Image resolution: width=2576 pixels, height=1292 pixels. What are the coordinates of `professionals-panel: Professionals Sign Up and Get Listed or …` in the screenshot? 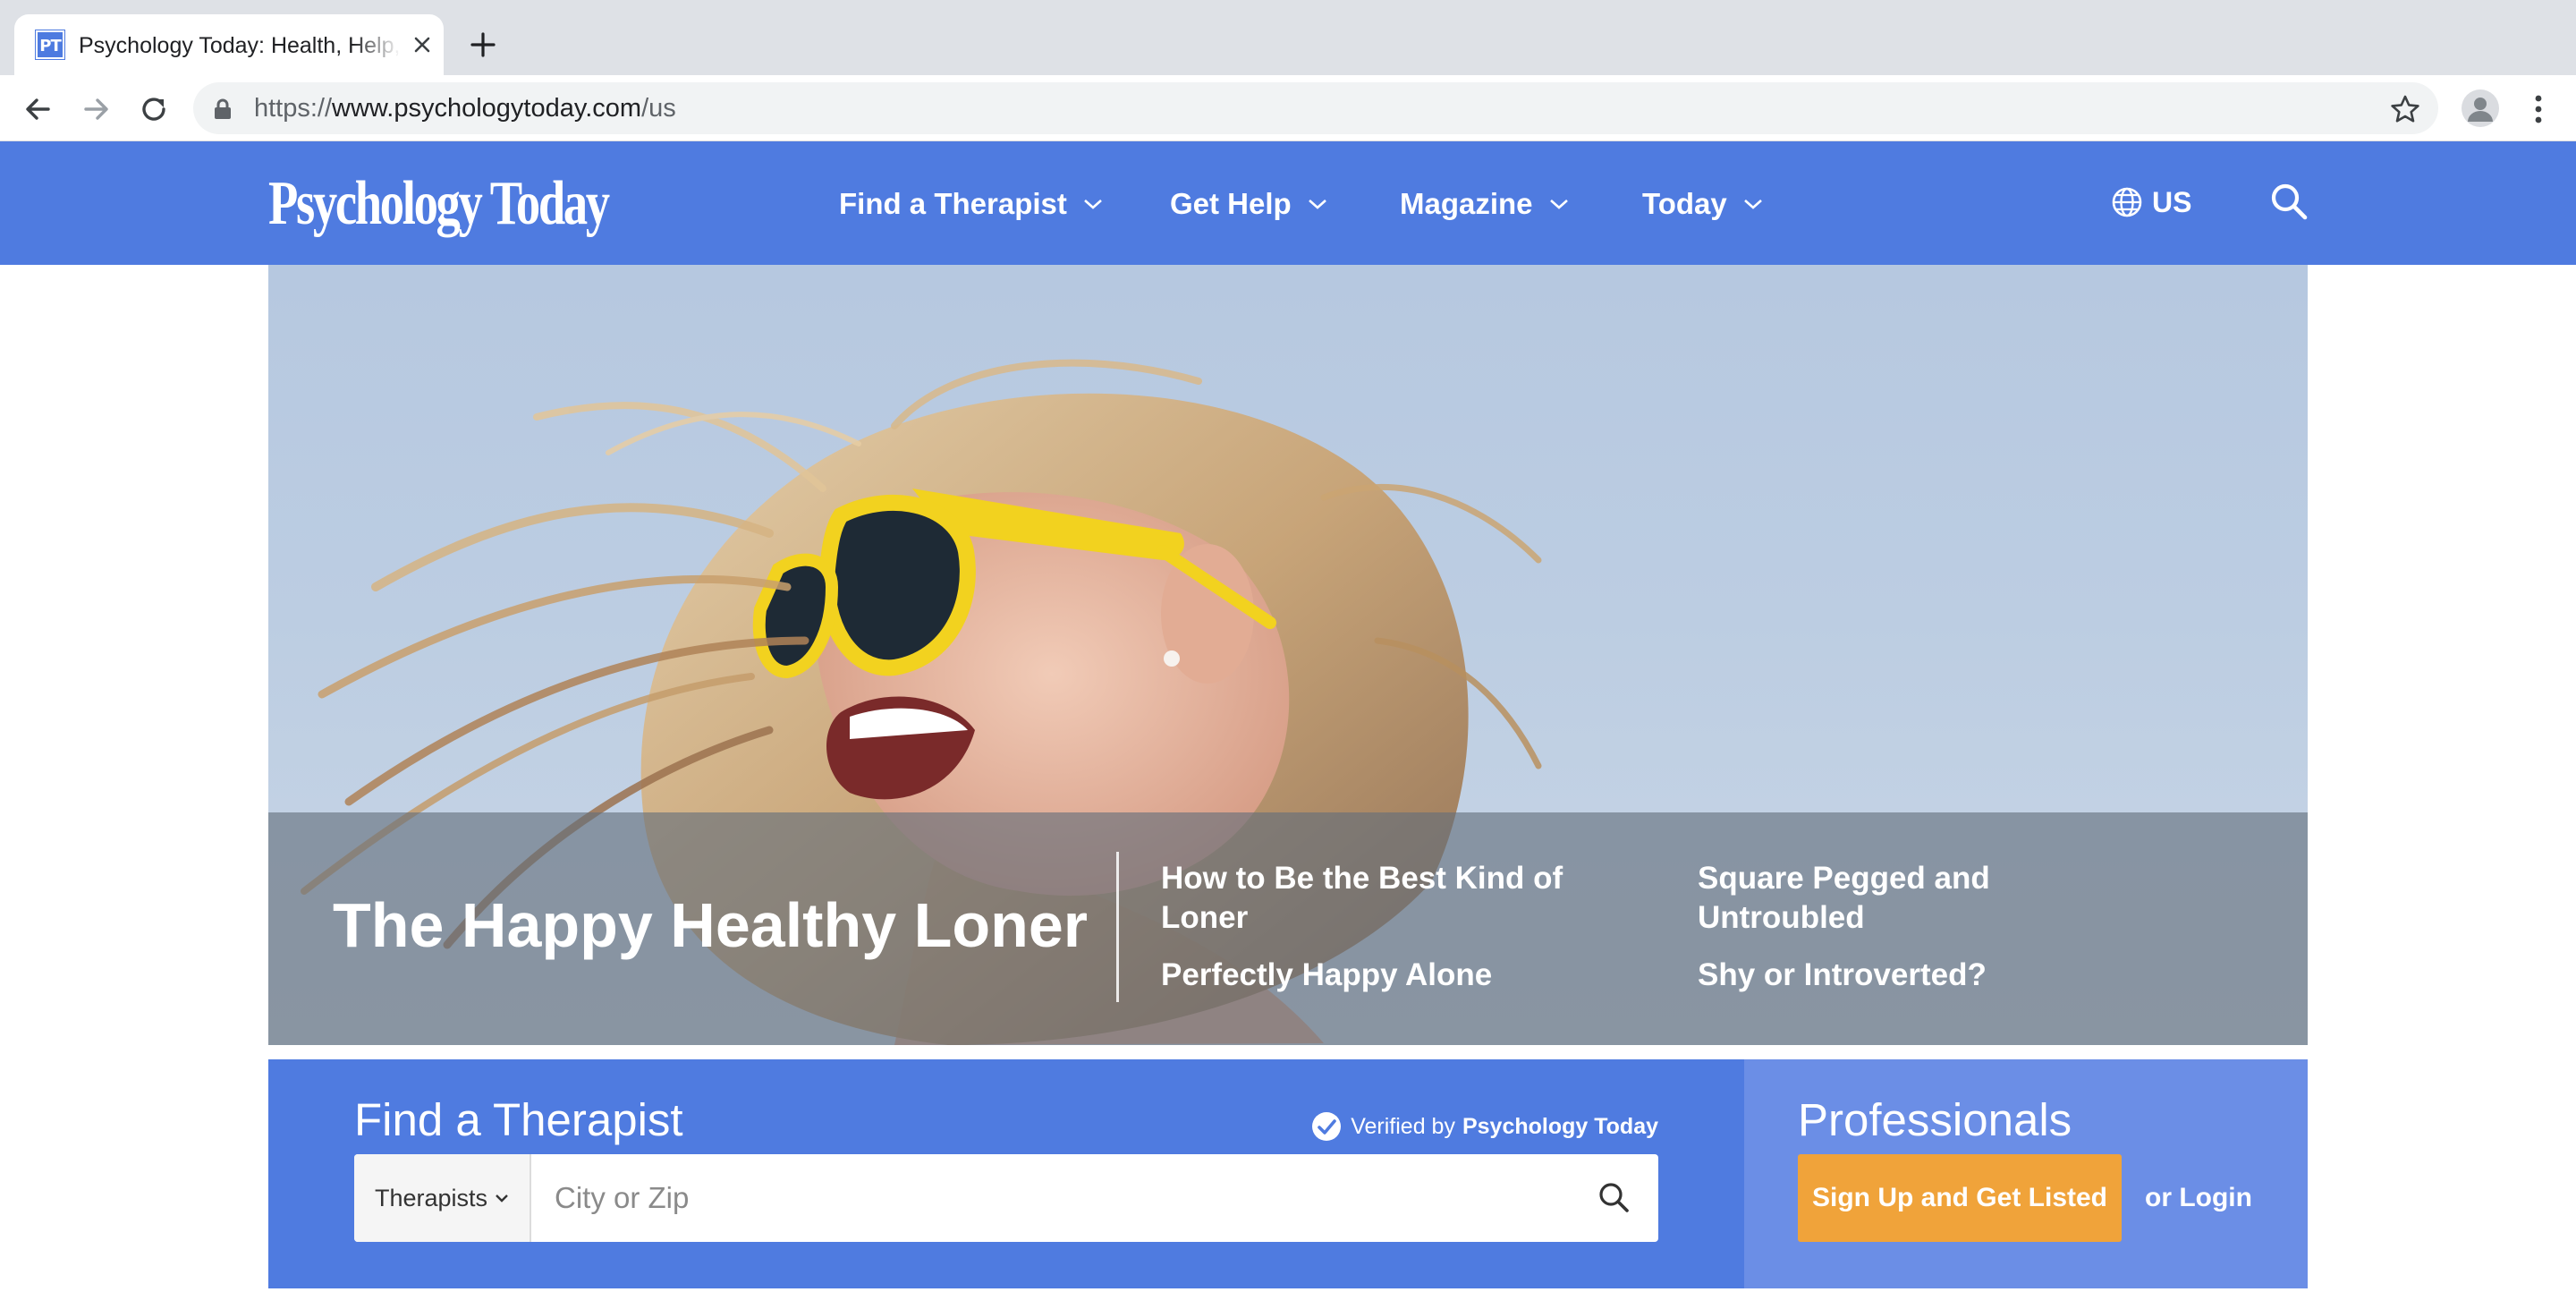 It's located at (2026, 1173).